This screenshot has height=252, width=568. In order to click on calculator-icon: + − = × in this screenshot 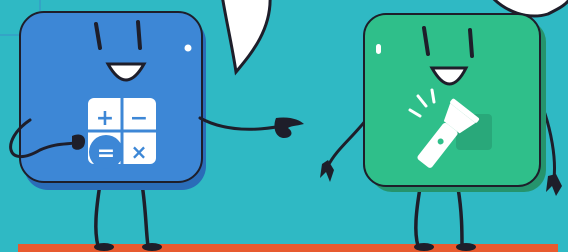, I will do `click(122, 133)`.